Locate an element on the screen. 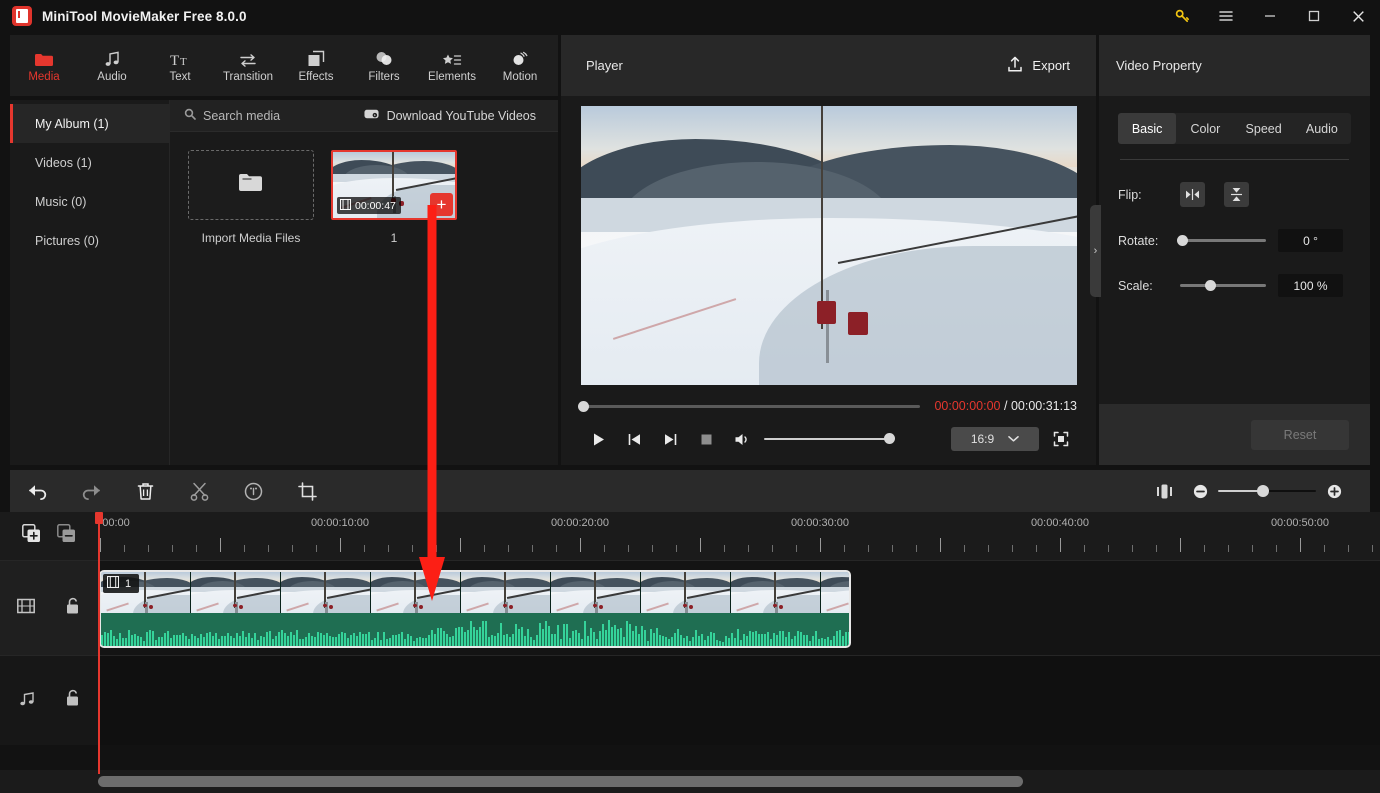 Image resolution: width=1380 pixels, height=793 pixels. hamburger-menu-icon is located at coordinates (1226, 16).